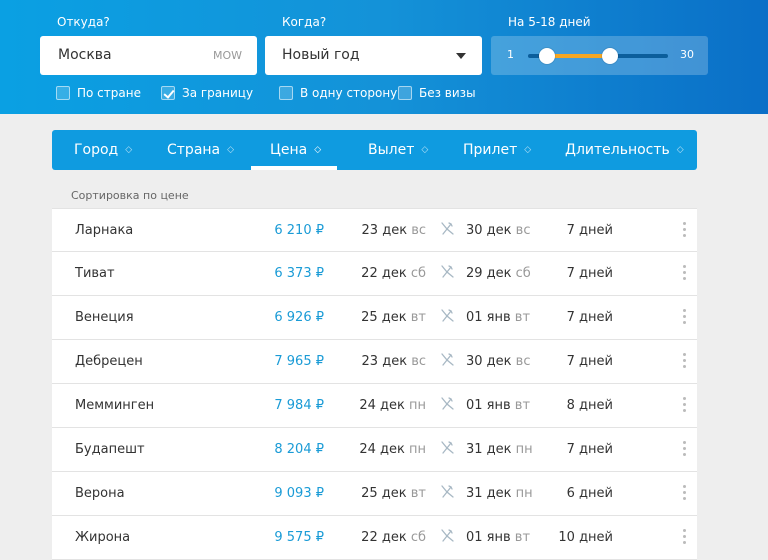 The width and height of the screenshot is (768, 560). I want to click on table-row: Дебрецен 7 965 ₽ 23 дек вс 30 дек вс 7 дней, so click(374, 362).